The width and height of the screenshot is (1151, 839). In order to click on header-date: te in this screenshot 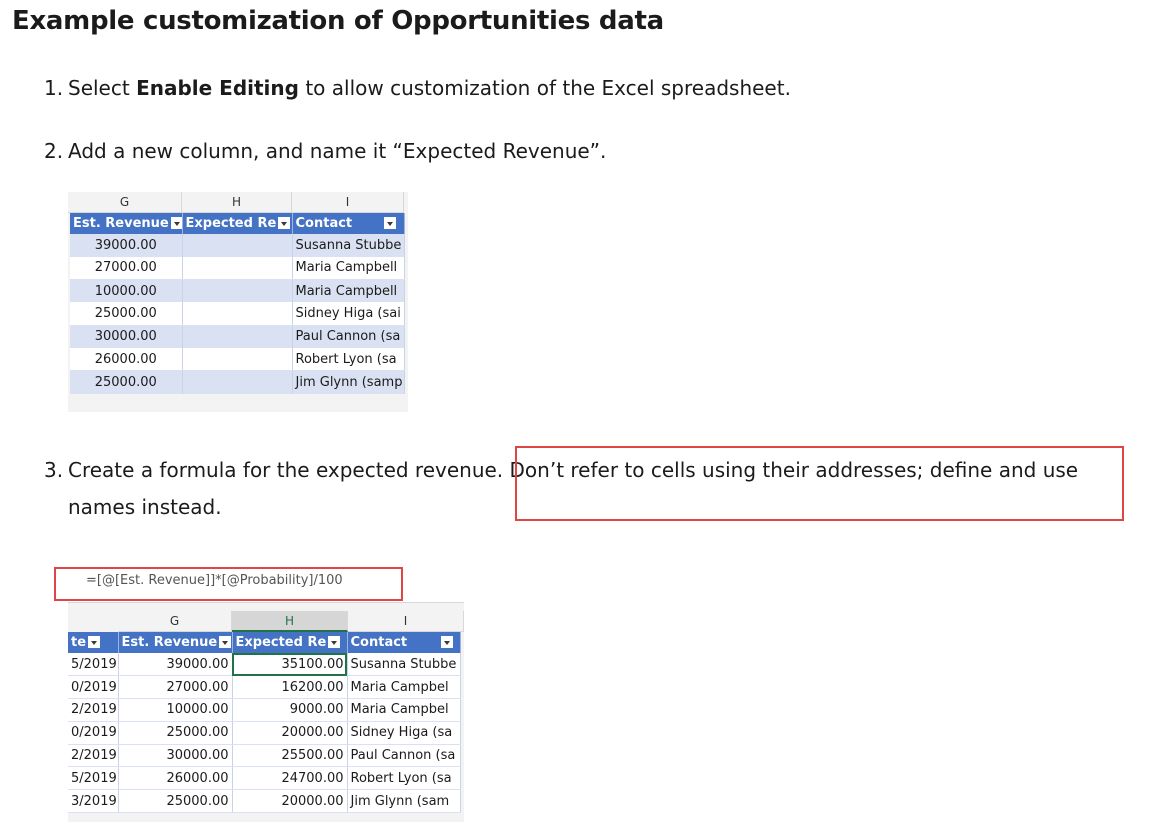, I will do `click(93, 642)`.